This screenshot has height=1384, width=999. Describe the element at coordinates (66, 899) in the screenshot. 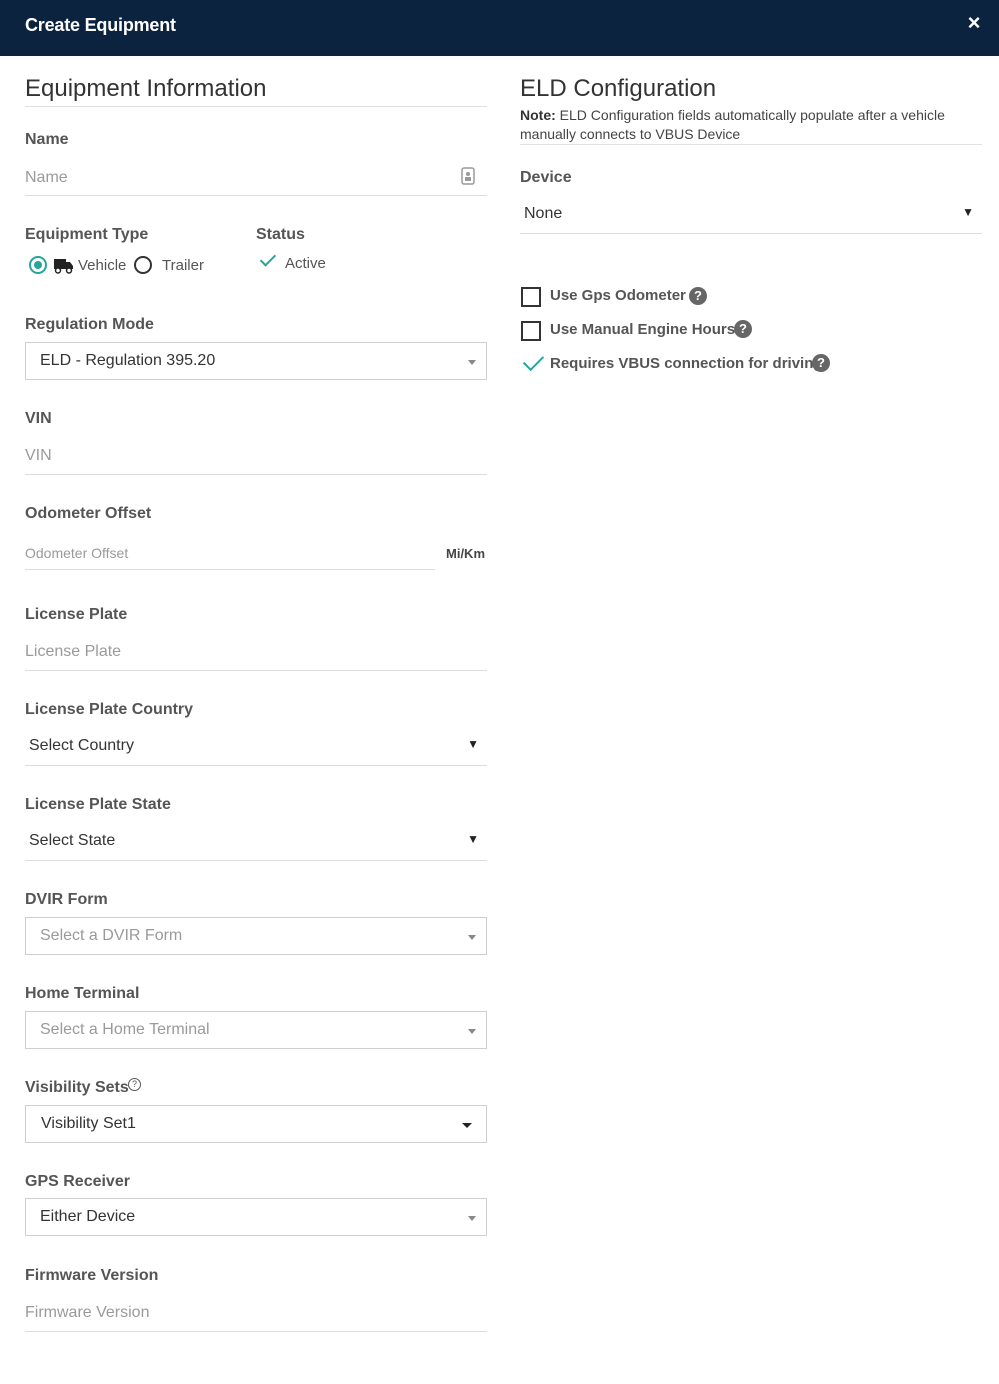

I see `dvir-form-label: DVIR Form` at that location.